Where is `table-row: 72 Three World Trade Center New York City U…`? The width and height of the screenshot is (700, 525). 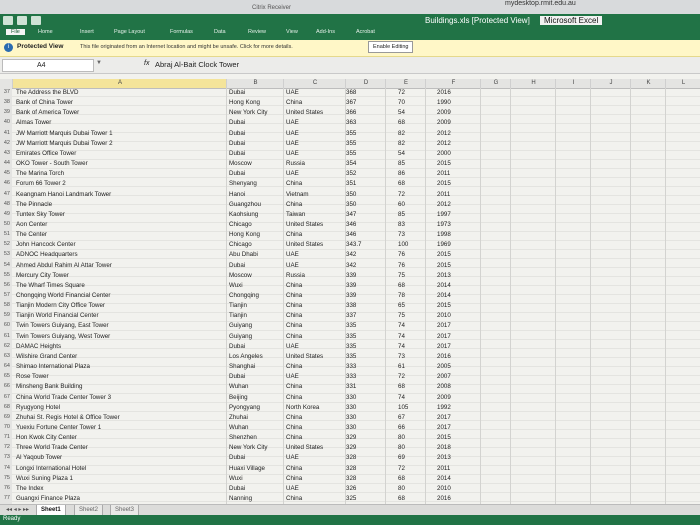
table-row: 72 Three World Trade Center New York City U… is located at coordinates (350, 447).